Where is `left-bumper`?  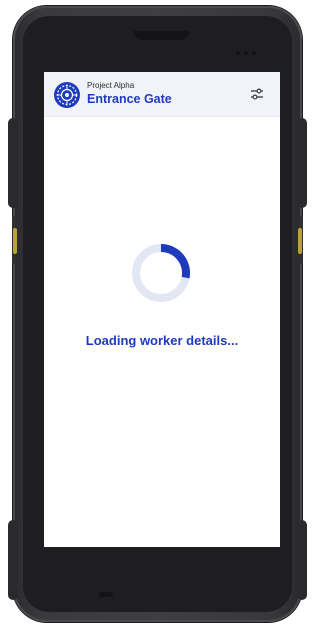 left-bumper is located at coordinates (13, 163).